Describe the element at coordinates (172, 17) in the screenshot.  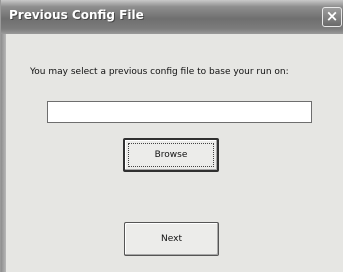
I see `title-bar: Previous Config File ×` at that location.